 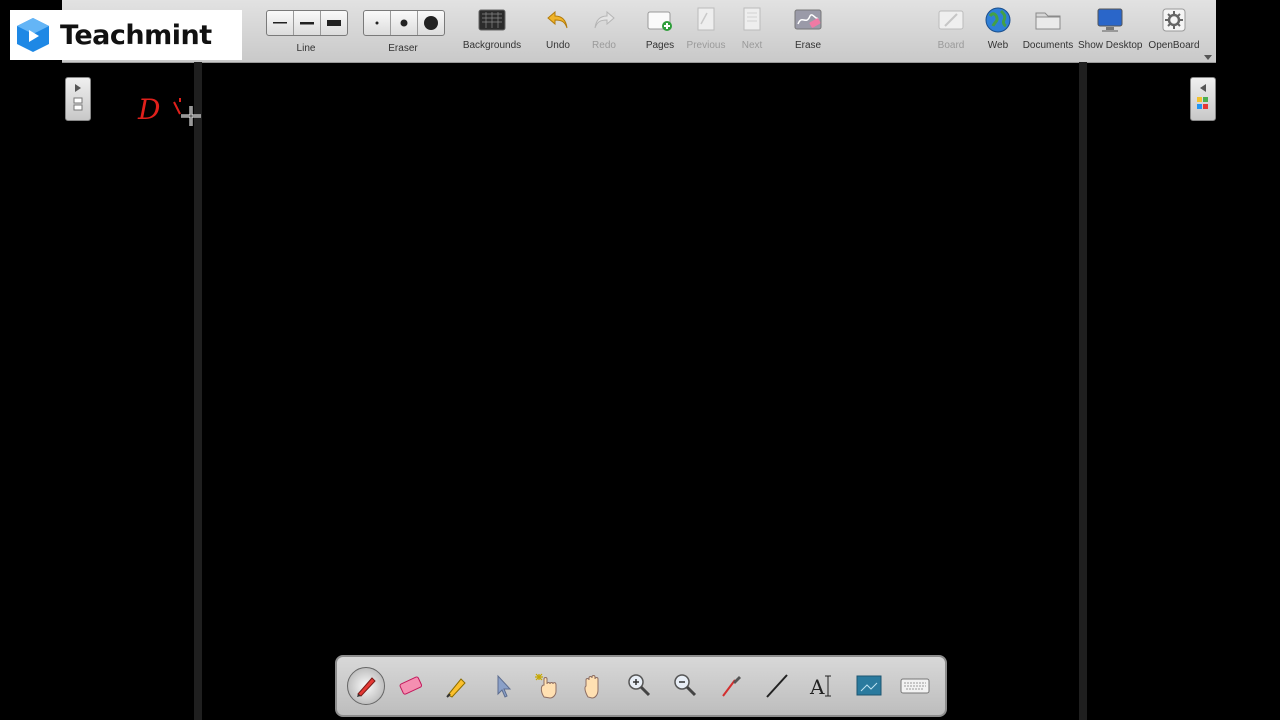 I want to click on right-drawer-toggle, so click(x=1203, y=99).